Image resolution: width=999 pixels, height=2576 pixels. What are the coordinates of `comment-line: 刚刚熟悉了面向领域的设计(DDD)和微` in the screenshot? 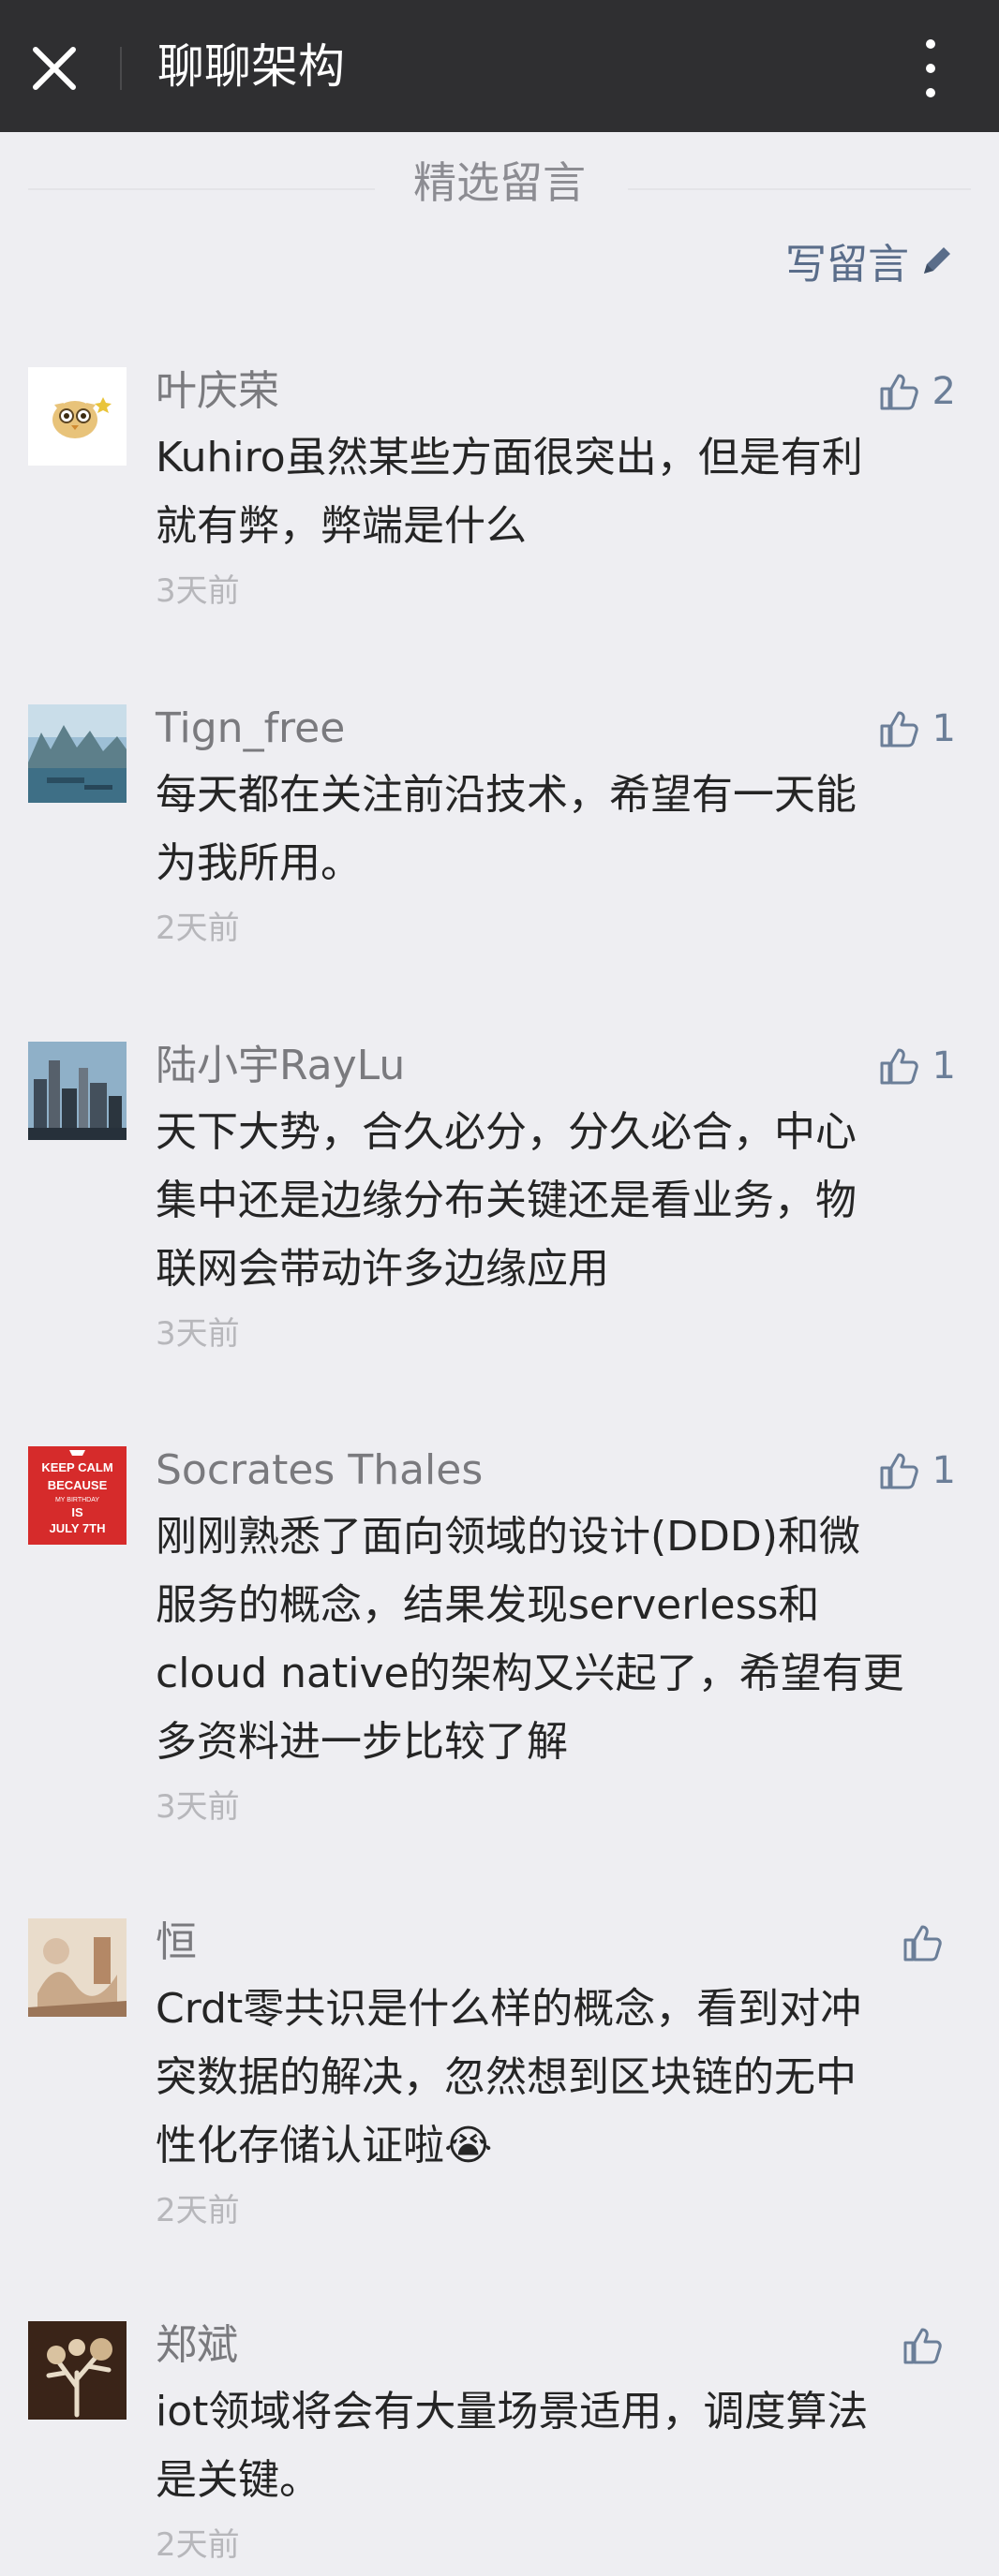 It's located at (508, 1537).